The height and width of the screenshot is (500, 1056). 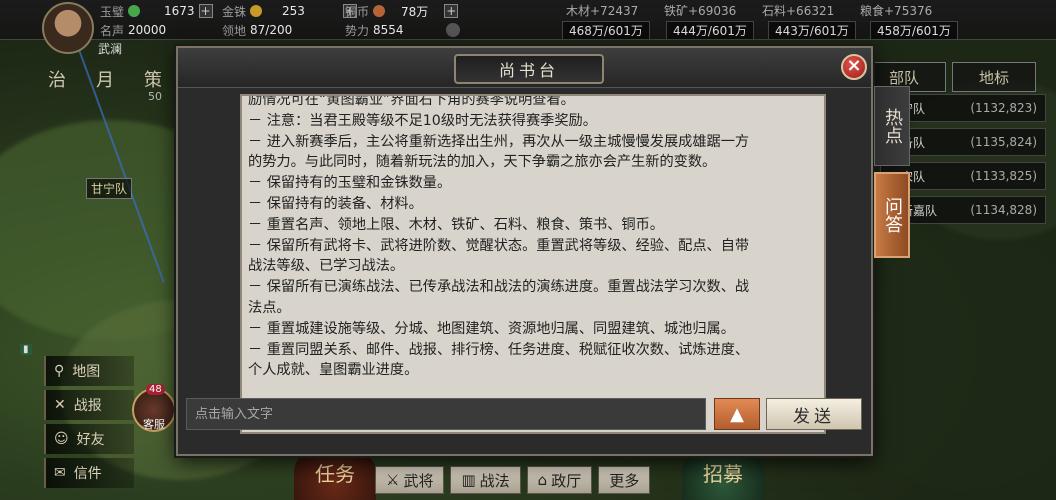 I want to click on left-tabs: 治 月 策, so click(x=105, y=79).